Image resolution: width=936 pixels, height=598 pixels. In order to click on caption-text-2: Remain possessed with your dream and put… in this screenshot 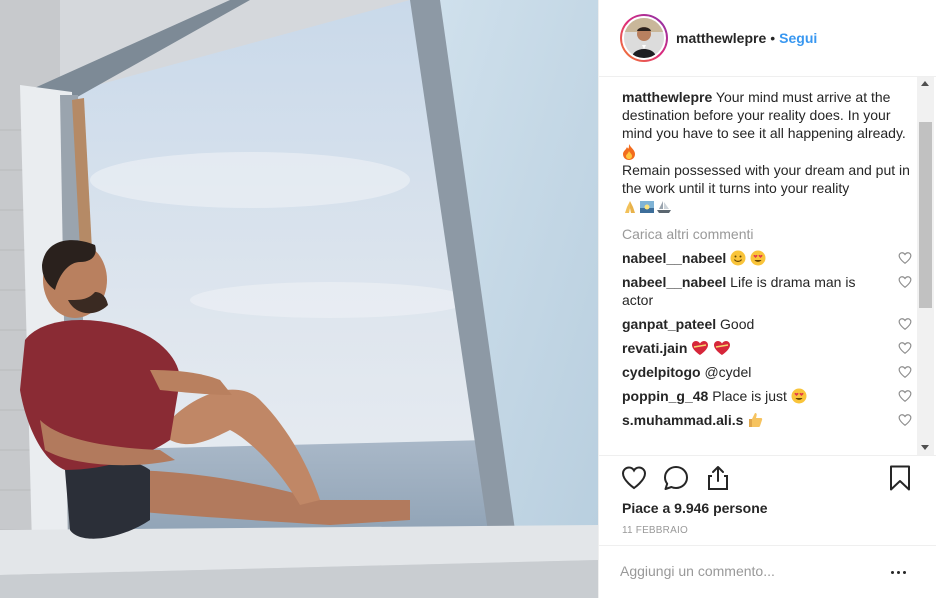, I will do `click(766, 179)`.